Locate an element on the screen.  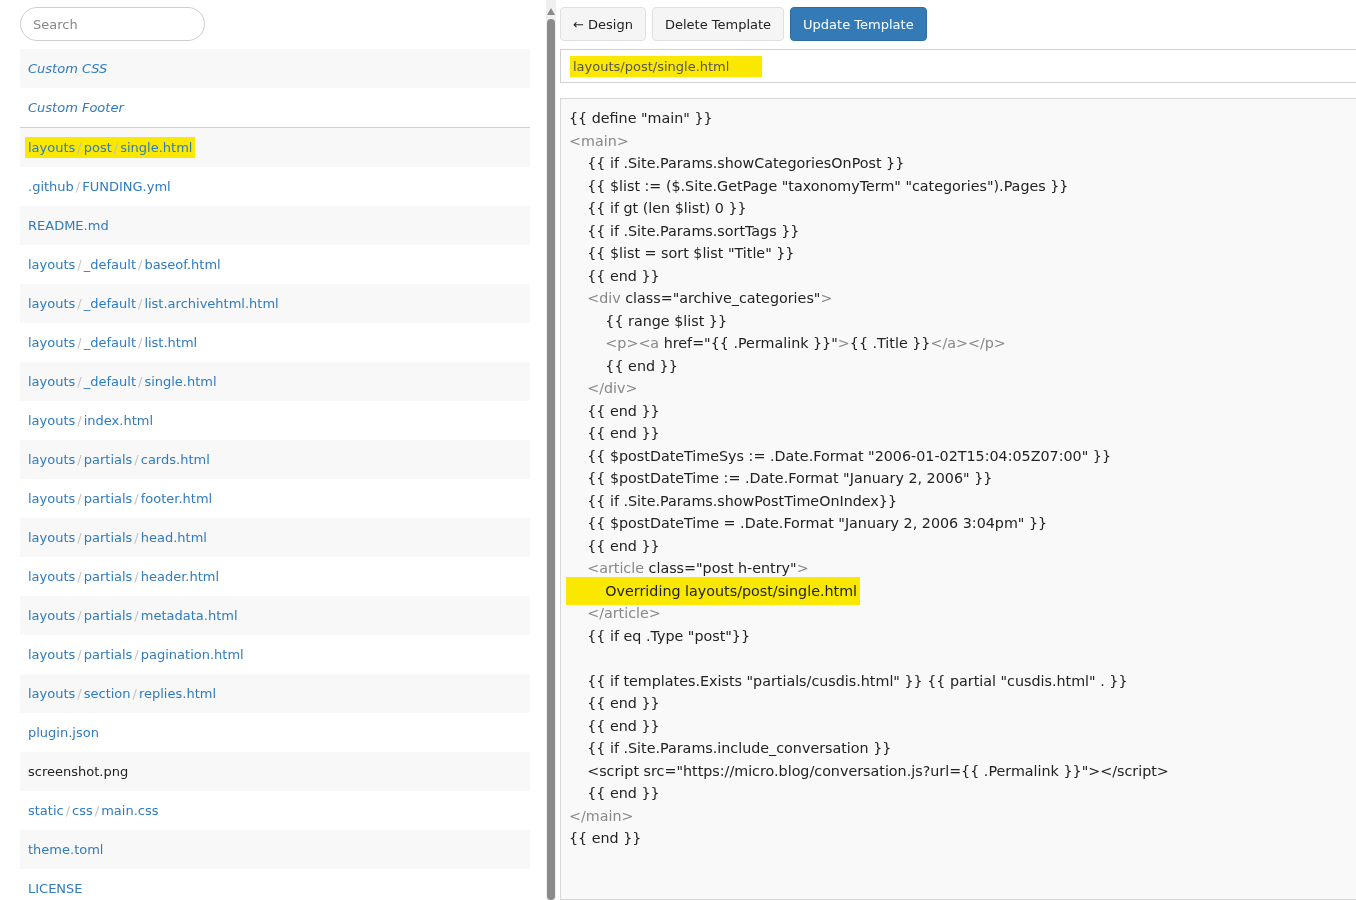
code-line: {{ range $list }} is located at coordinates (666, 321).